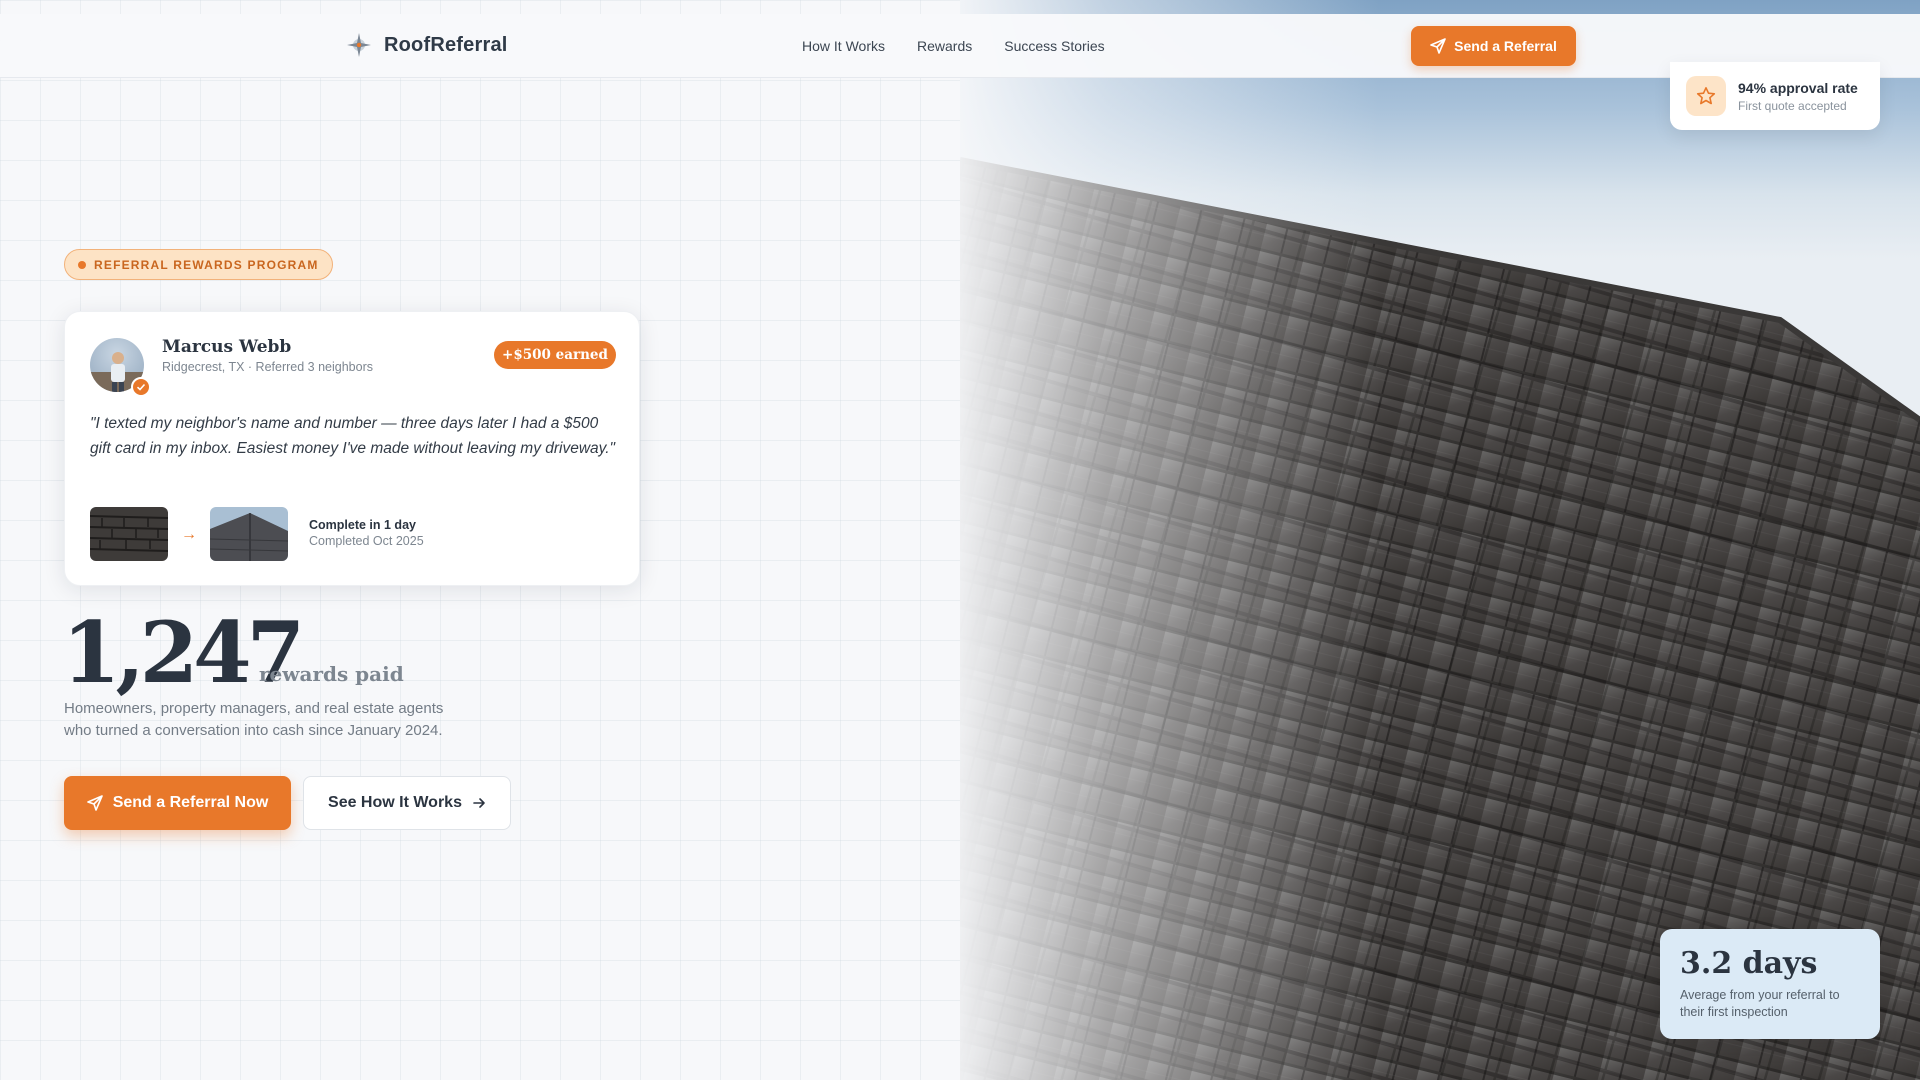 This screenshot has height=1080, width=1920. I want to click on star-badge, so click(1706, 96).